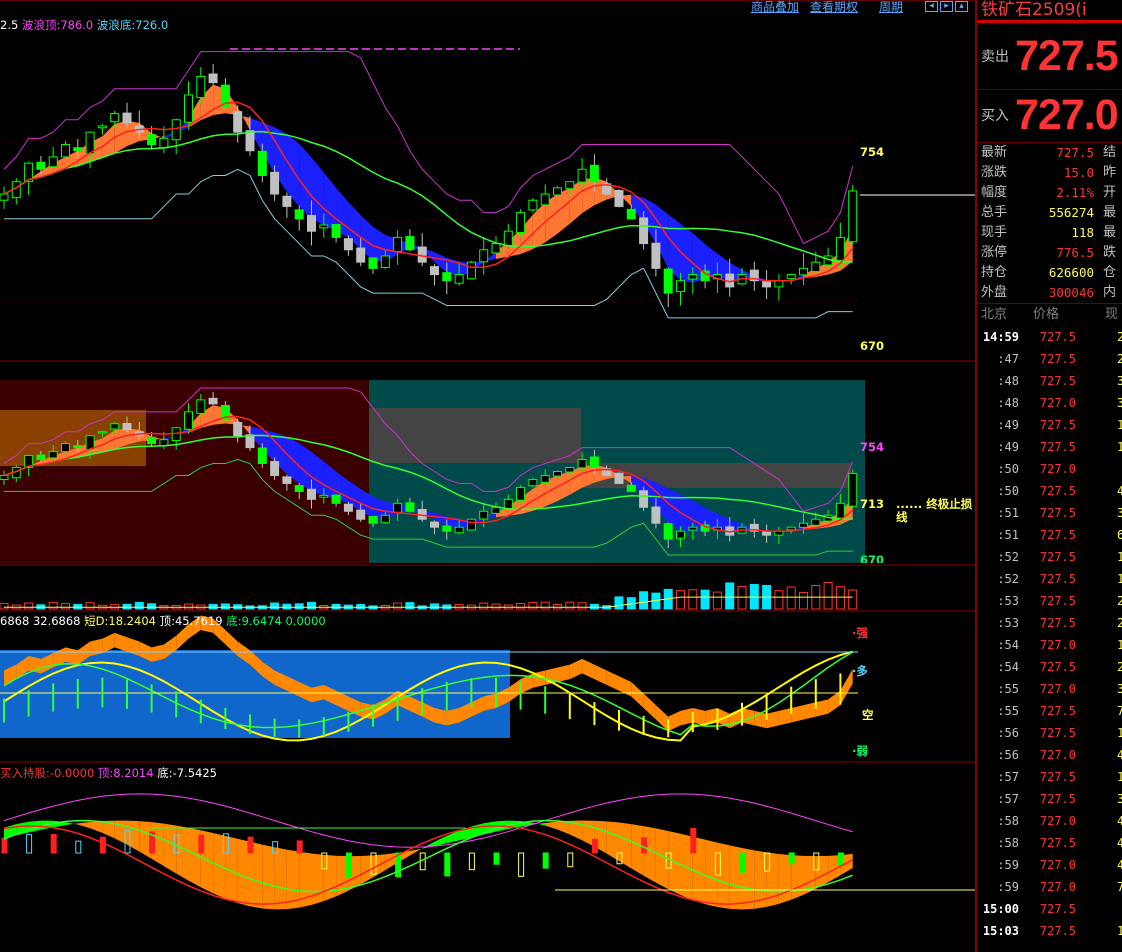  What do you see at coordinates (931, 6) in the screenshot?
I see `arrow-left-icon: ◂` at bounding box center [931, 6].